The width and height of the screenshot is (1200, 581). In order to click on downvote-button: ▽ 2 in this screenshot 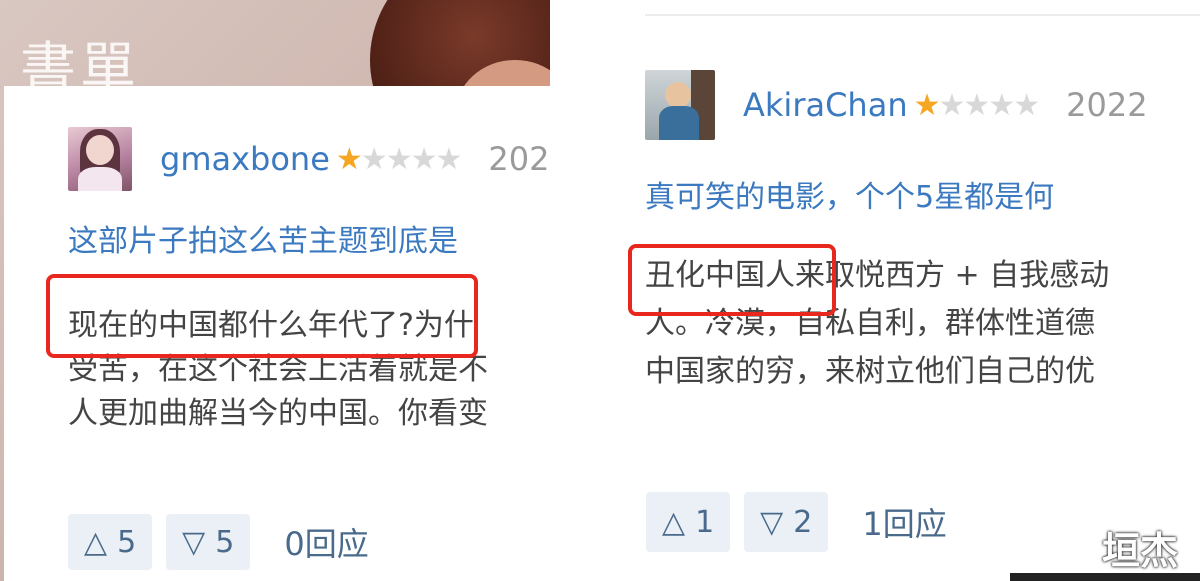, I will do `click(786, 522)`.